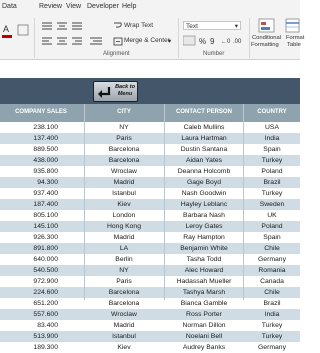 The image size is (320, 353). Describe the element at coordinates (17, 33) in the screenshot. I see `font-color-icon: A` at that location.